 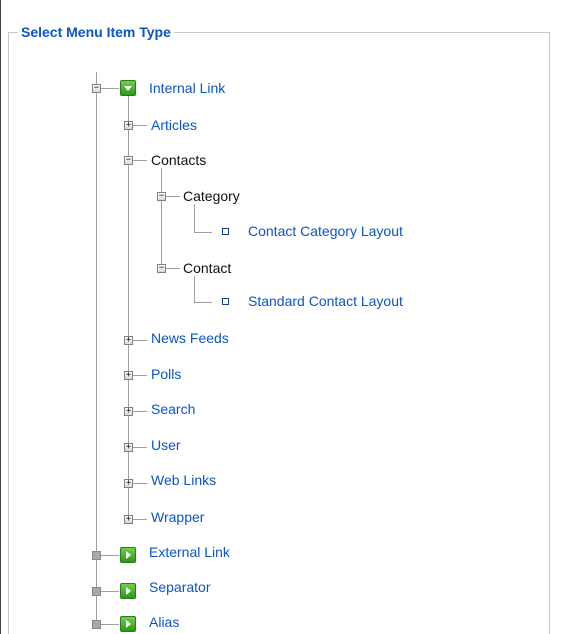 I want to click on standard-contact-layout-leaf-icon, so click(x=225, y=301).